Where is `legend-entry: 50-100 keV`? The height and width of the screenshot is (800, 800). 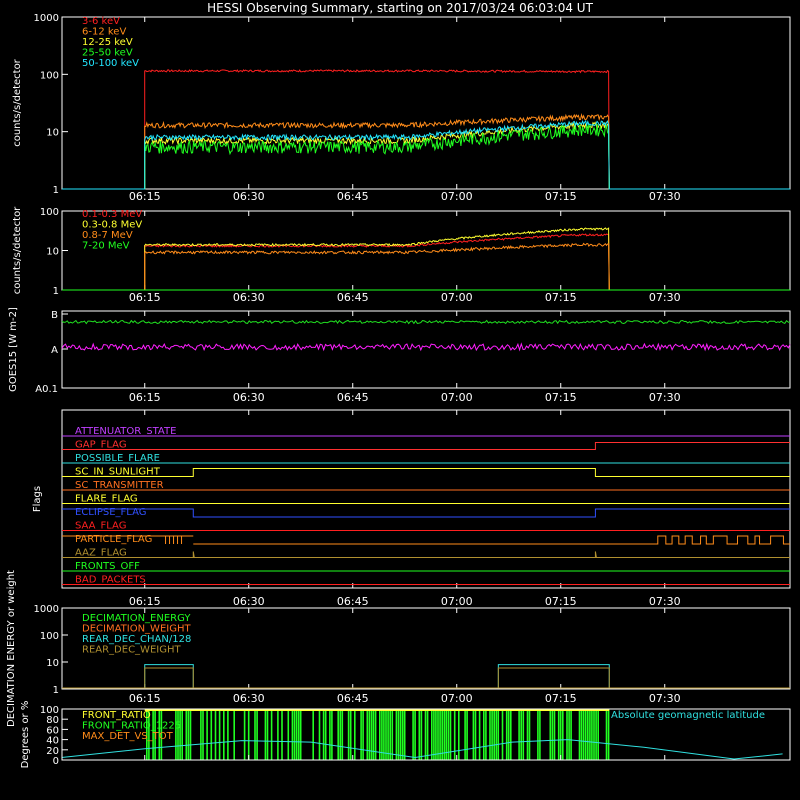
legend-entry: 50-100 keV is located at coordinates (110, 63).